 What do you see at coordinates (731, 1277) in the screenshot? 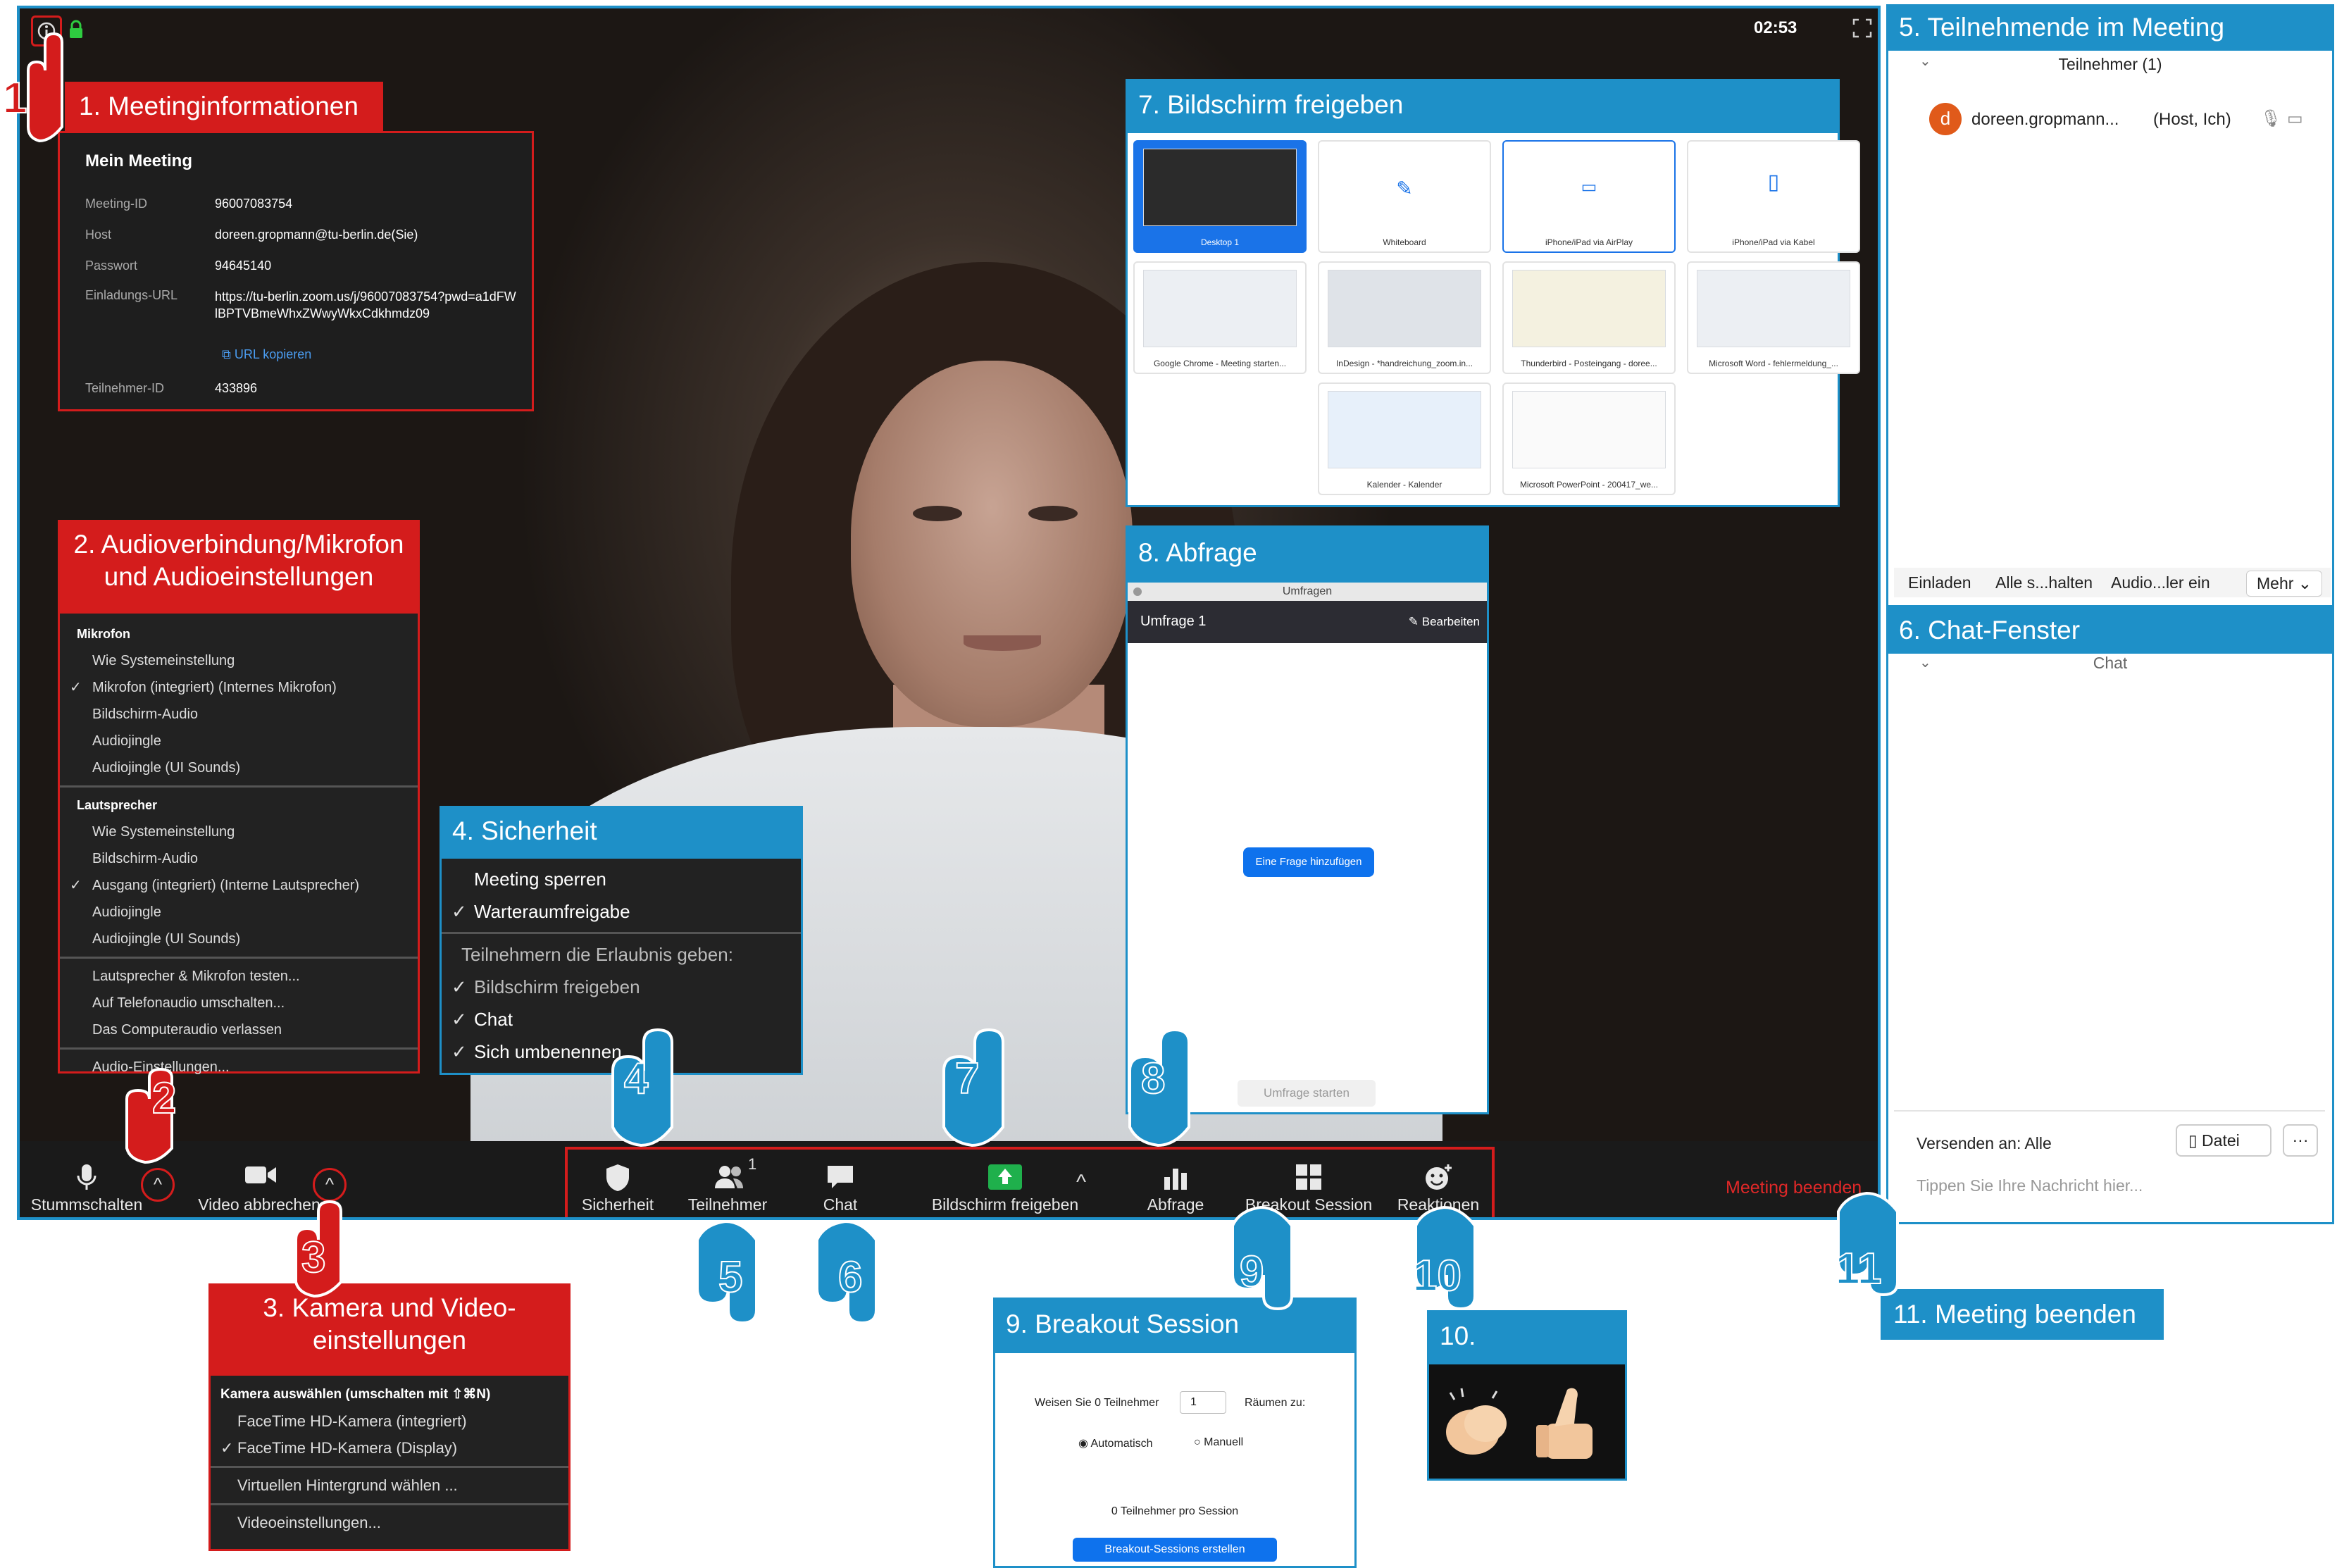
I see `marker-5: 5` at bounding box center [731, 1277].